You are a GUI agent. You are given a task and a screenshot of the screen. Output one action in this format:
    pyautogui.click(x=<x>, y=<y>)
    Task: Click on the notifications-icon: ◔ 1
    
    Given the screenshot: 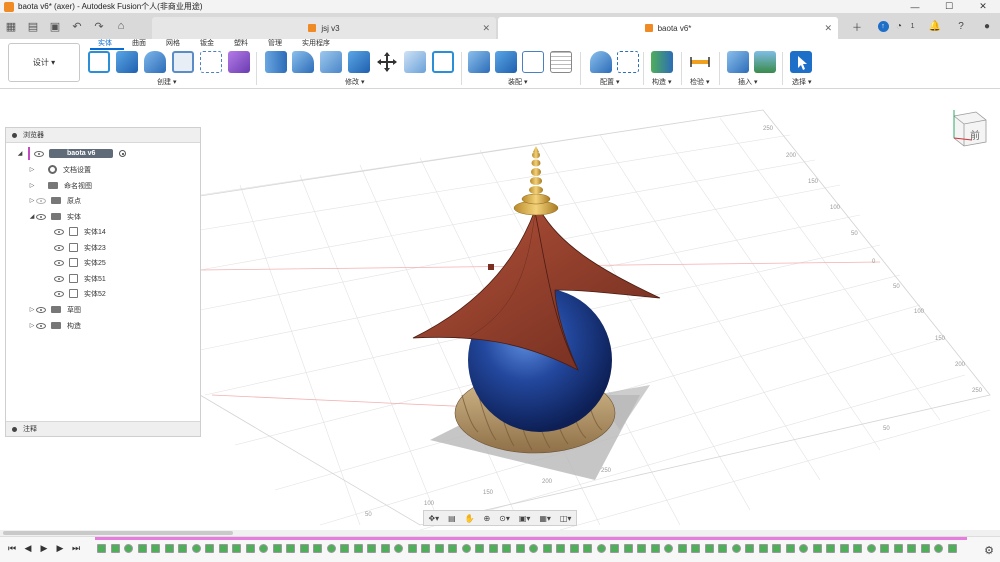 What is the action you would take?
    pyautogui.click(x=909, y=26)
    